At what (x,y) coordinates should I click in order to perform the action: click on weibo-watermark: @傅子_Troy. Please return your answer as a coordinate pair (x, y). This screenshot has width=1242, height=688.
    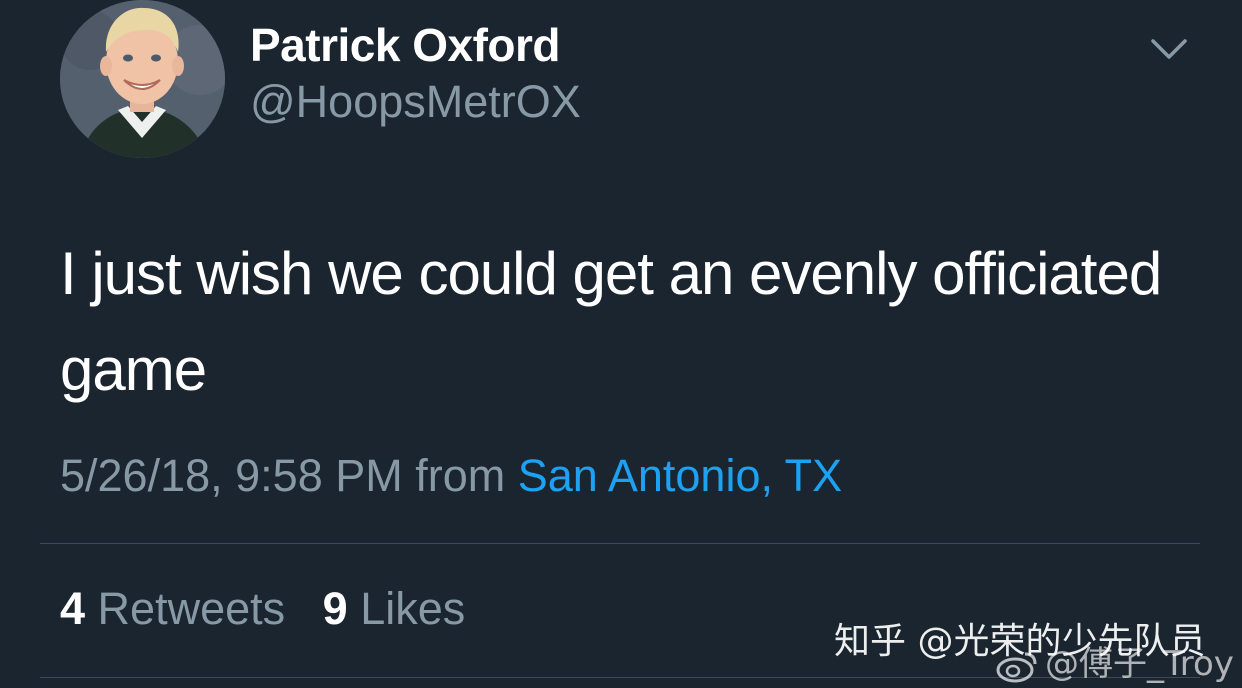
    Looking at the image, I should click on (1114, 660).